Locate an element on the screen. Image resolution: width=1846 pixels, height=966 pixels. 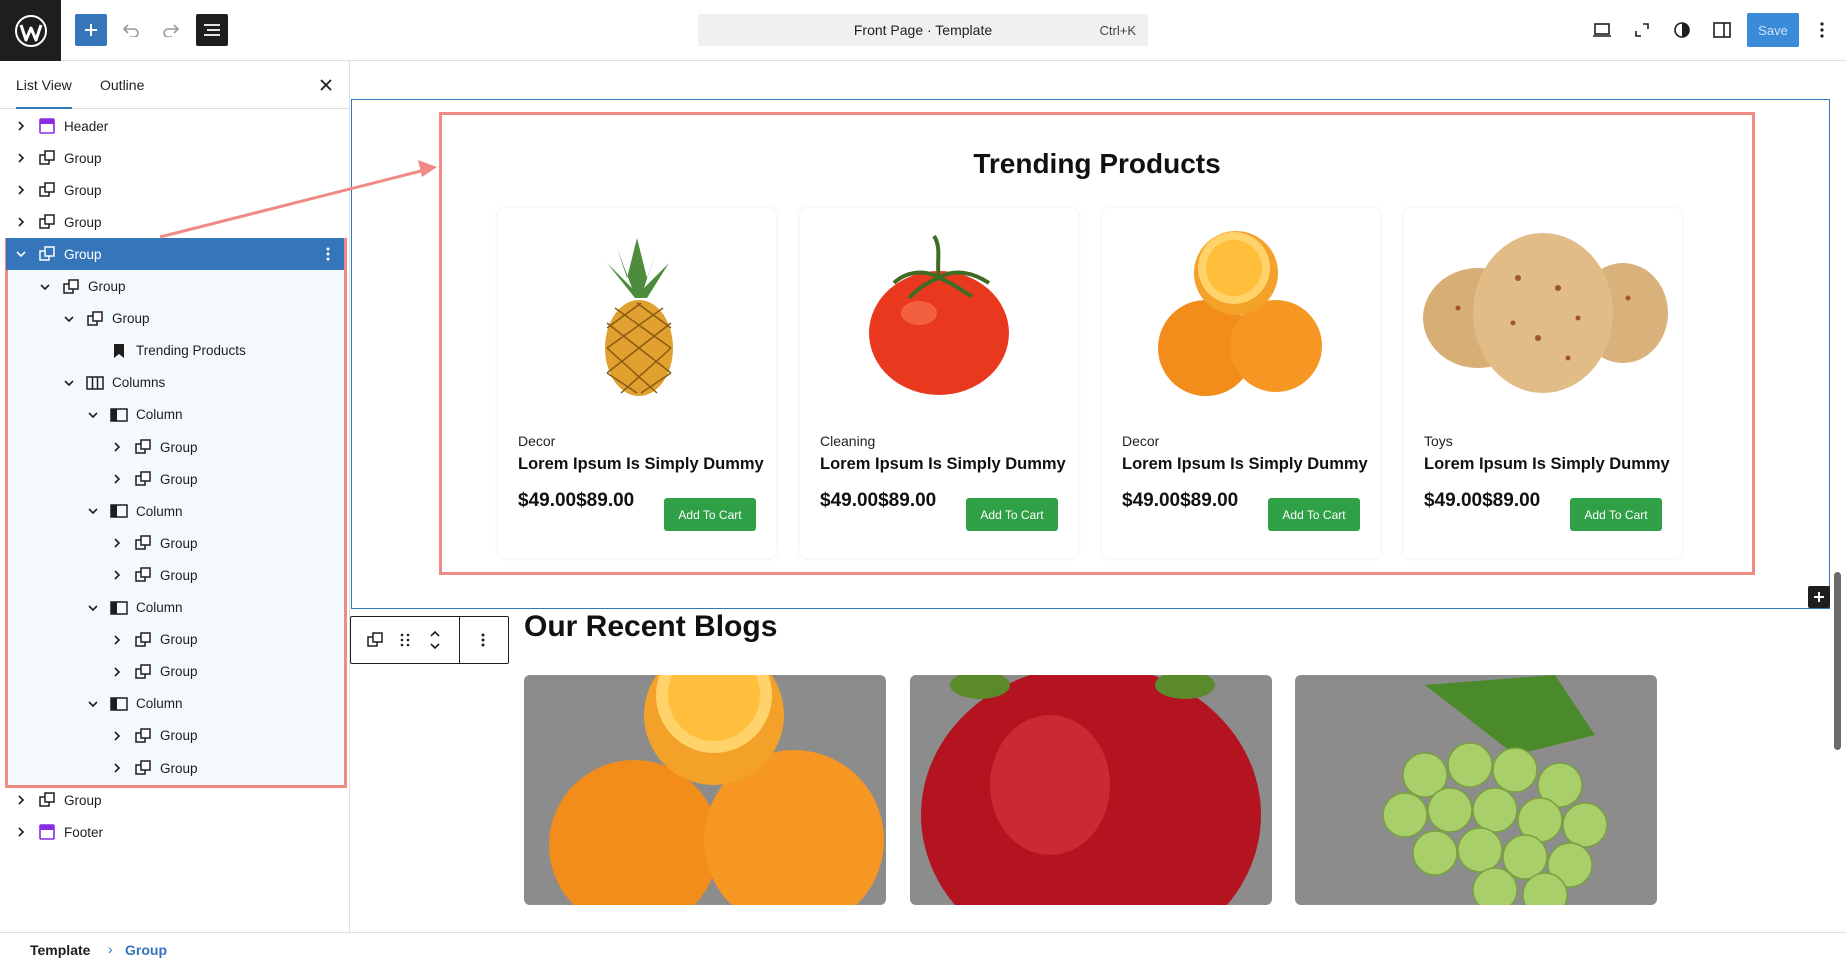
list-view-item: Header is located at coordinates (175, 126).